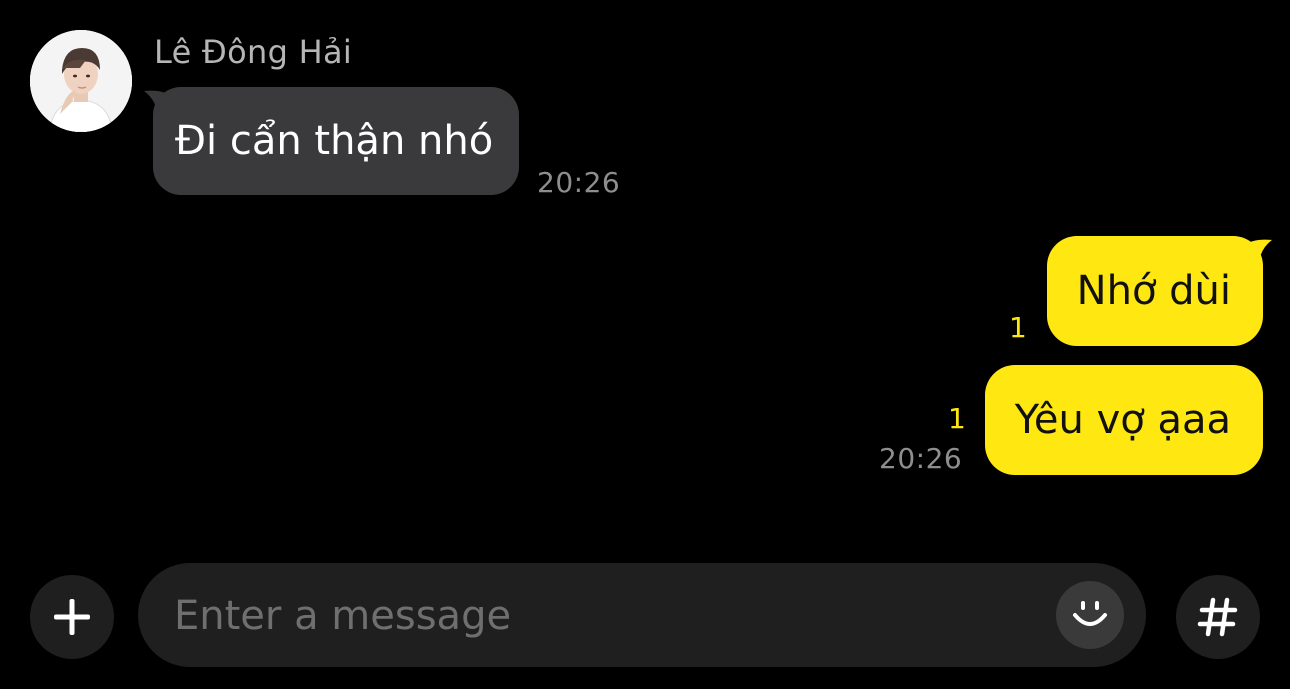 Image resolution: width=1290 pixels, height=689 pixels. What do you see at coordinates (921, 458) in the screenshot?
I see `outgoing-message-time: 20:26` at bounding box center [921, 458].